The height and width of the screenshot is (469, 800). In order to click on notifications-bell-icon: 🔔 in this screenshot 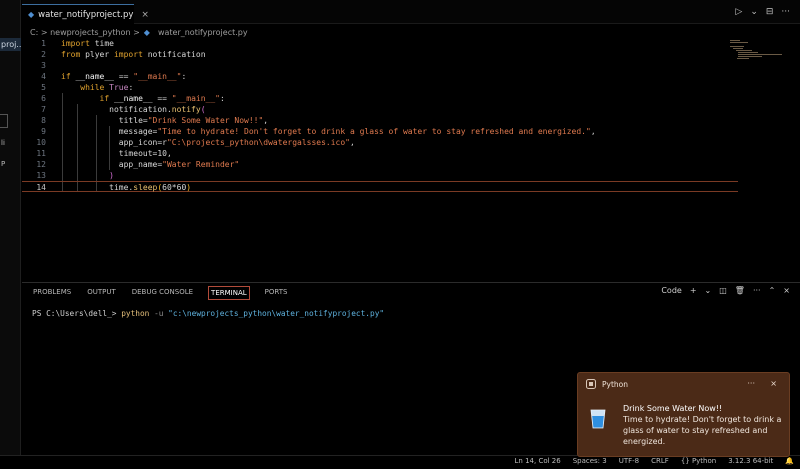, I will do `click(789, 461)`.